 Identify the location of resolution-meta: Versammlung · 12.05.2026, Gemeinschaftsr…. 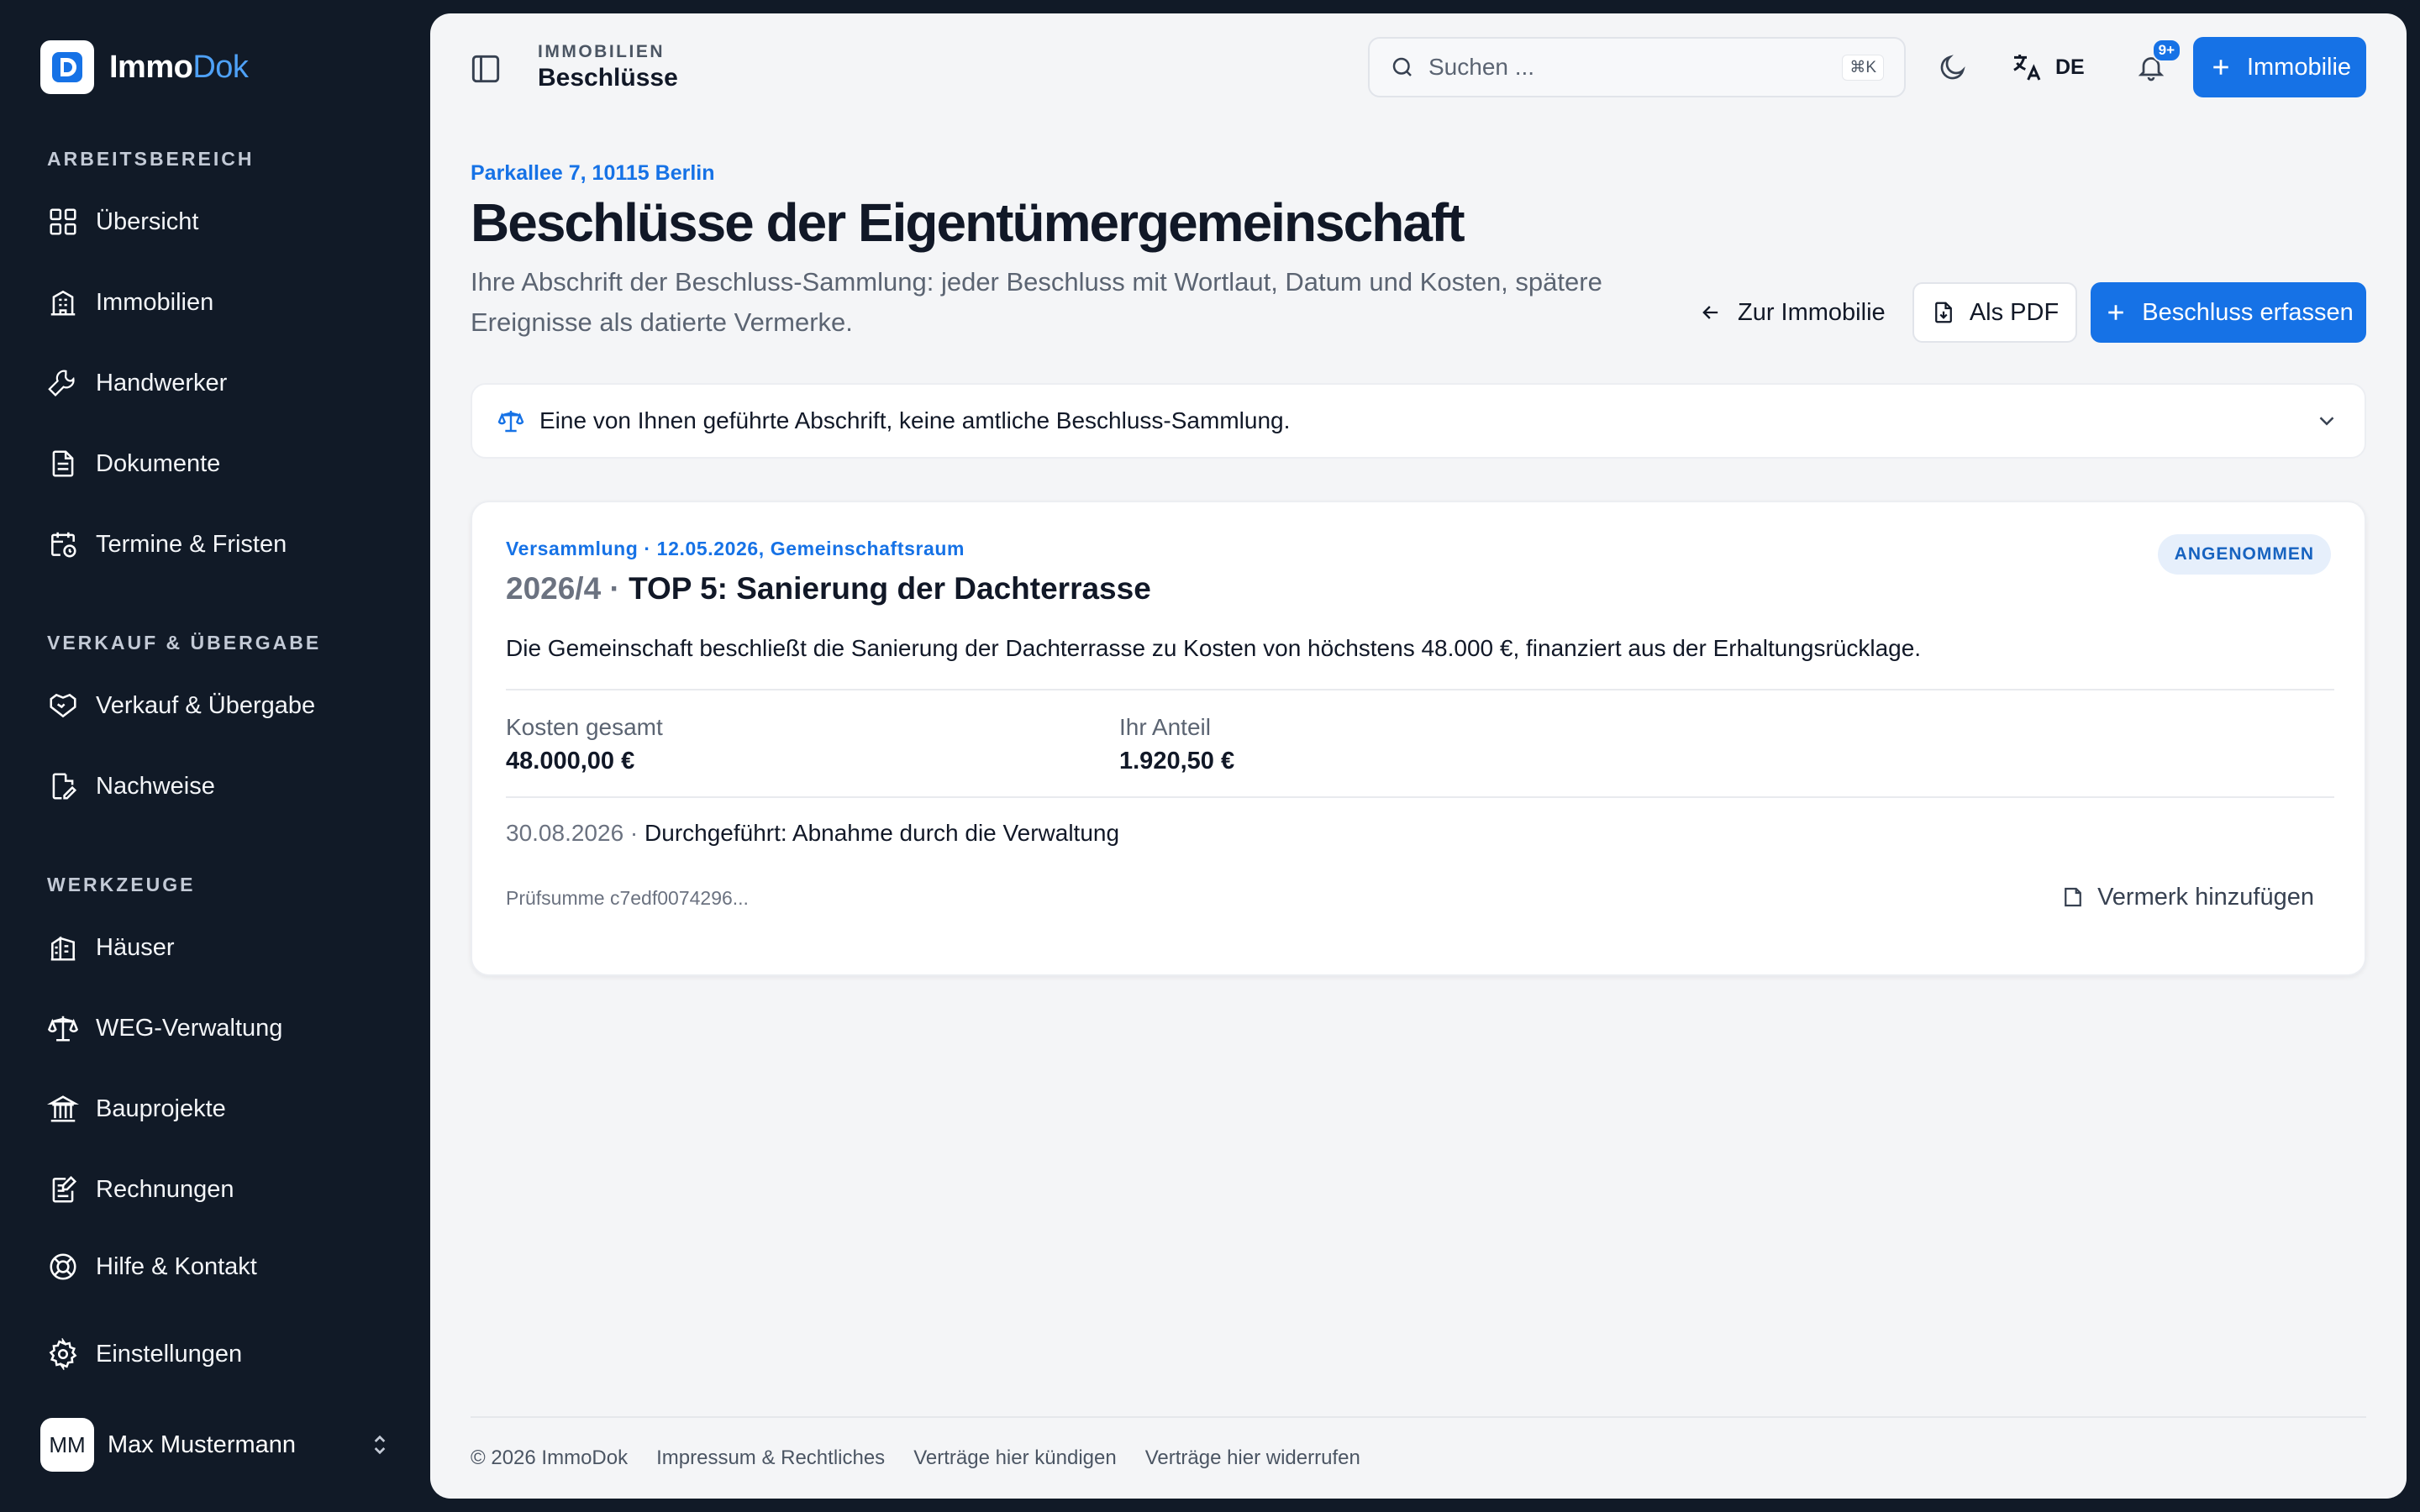
(735, 548).